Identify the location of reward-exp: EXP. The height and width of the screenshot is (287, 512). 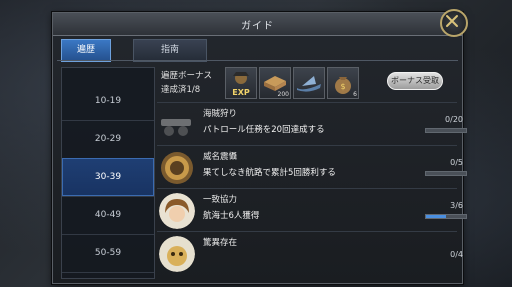
(241, 83).